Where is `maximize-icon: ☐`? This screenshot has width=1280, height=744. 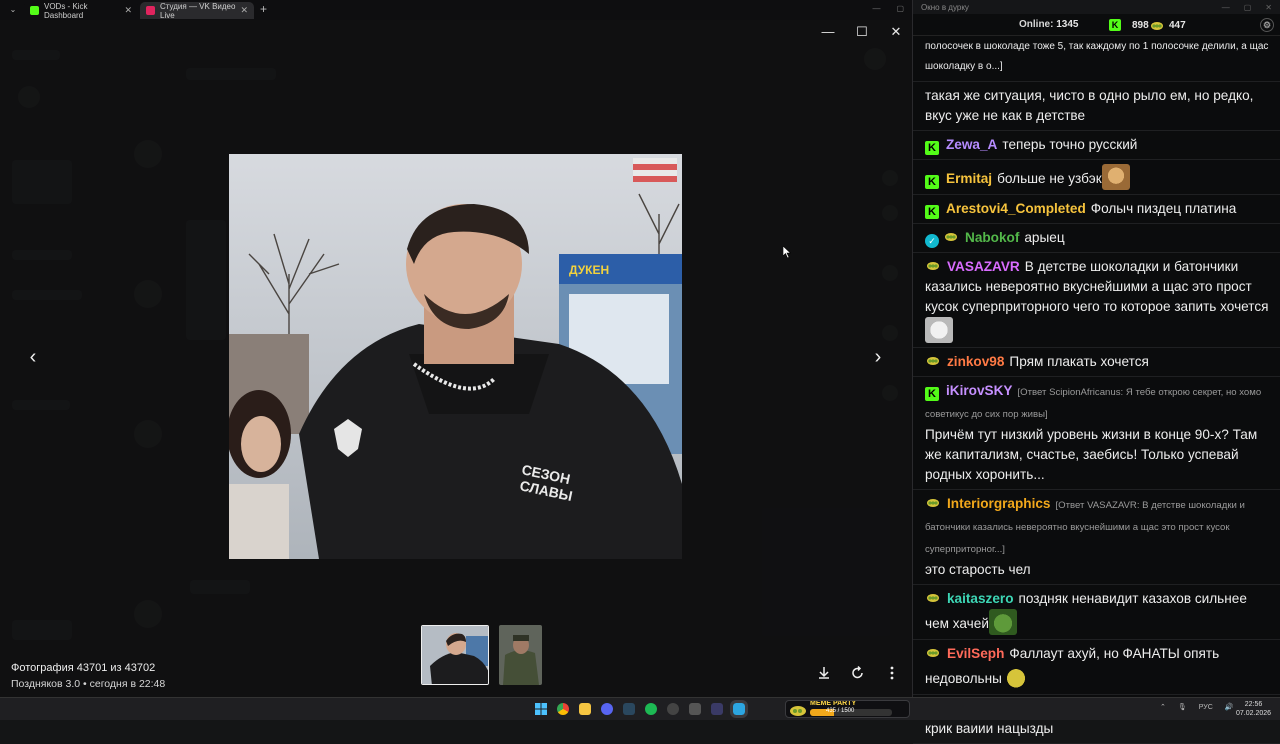 maximize-icon: ☐ is located at coordinates (862, 32).